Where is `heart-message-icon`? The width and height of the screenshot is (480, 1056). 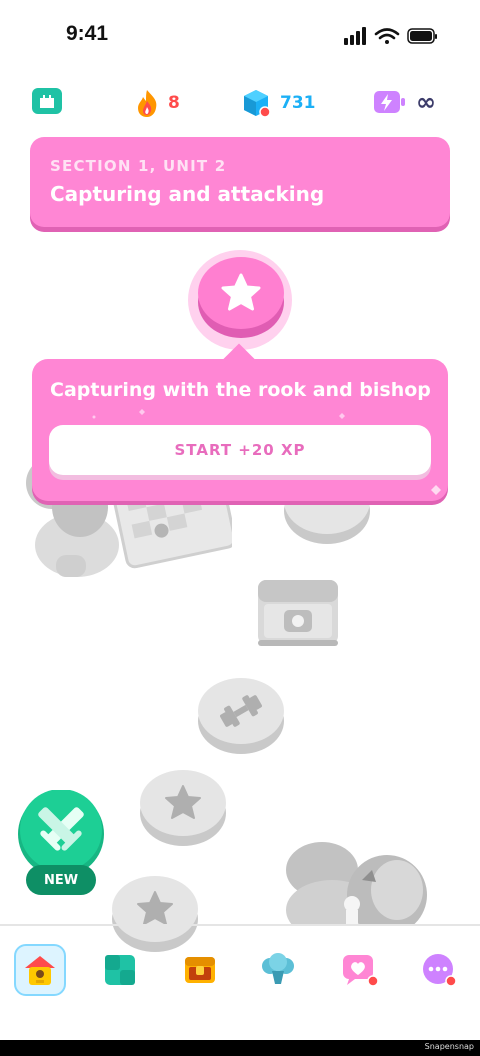 heart-message-icon is located at coordinates (361, 971).